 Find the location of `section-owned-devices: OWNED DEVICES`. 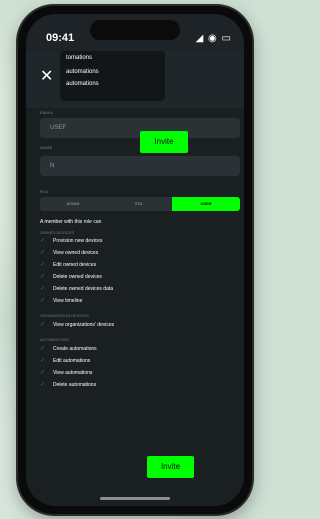

section-owned-devices: OWNED DEVICES is located at coordinates (57, 232).